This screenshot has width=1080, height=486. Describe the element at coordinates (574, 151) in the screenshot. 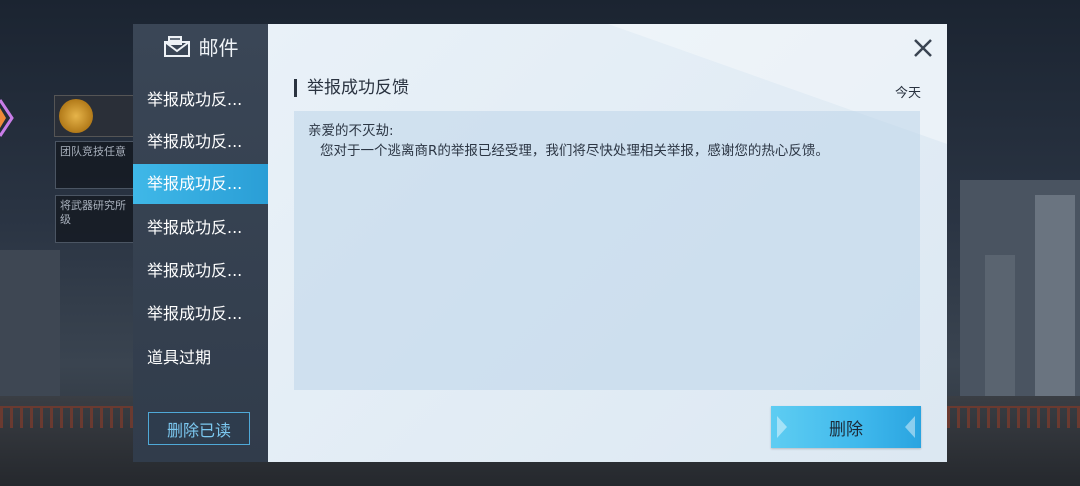

I see `message-text: 您对于一个逃离商R的举报已经受理，我们将尽快处理相关举报，感谢您的热心反馈。` at that location.